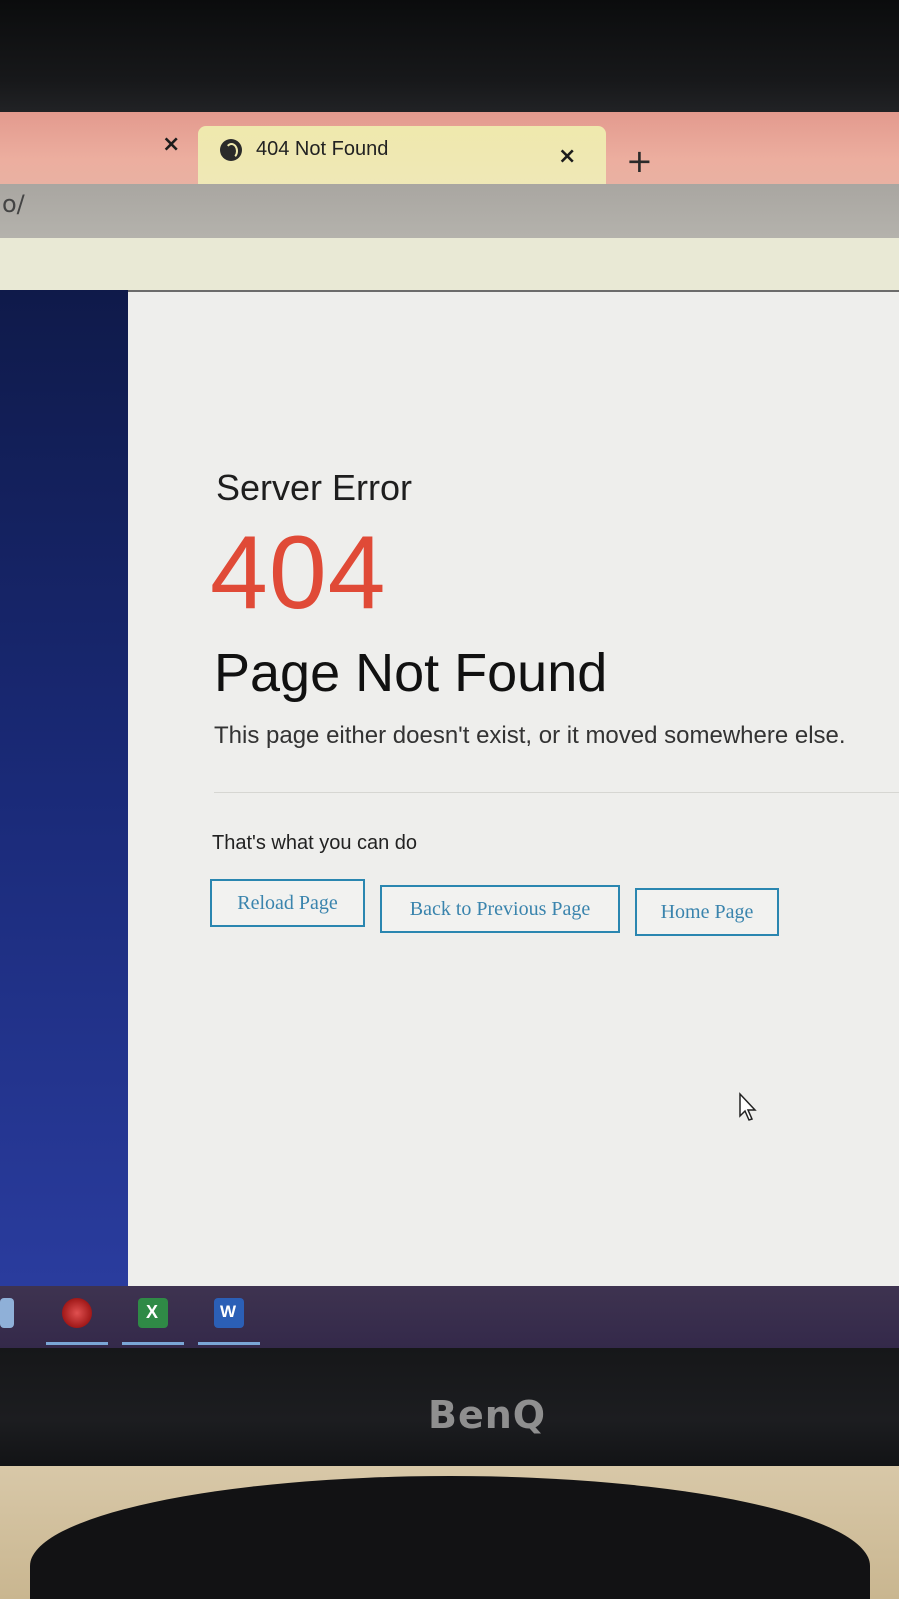 The image size is (899, 1599). I want to click on globe-icon, so click(231, 150).